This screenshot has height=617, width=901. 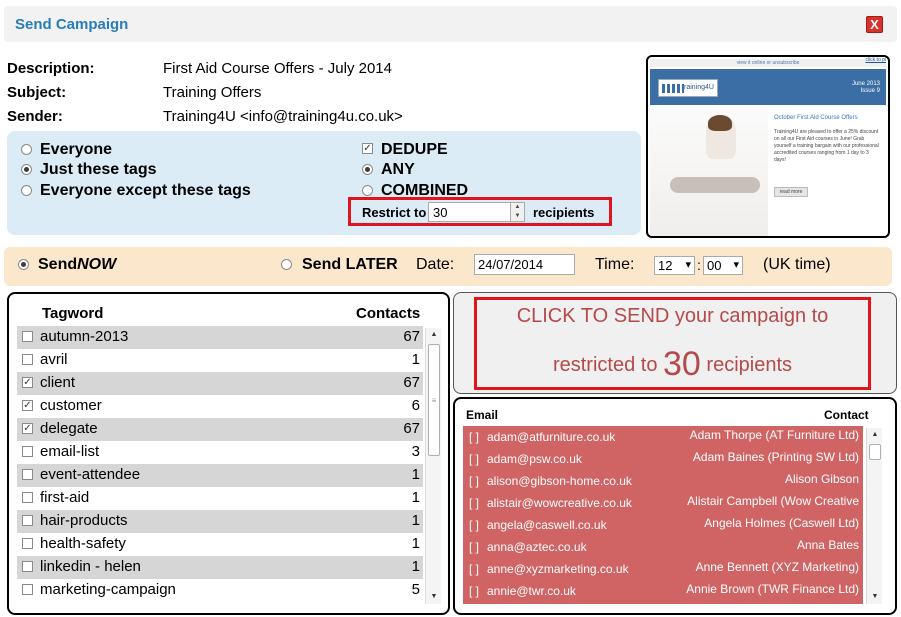 I want to click on radio-just-these-tags, so click(x=26, y=169).